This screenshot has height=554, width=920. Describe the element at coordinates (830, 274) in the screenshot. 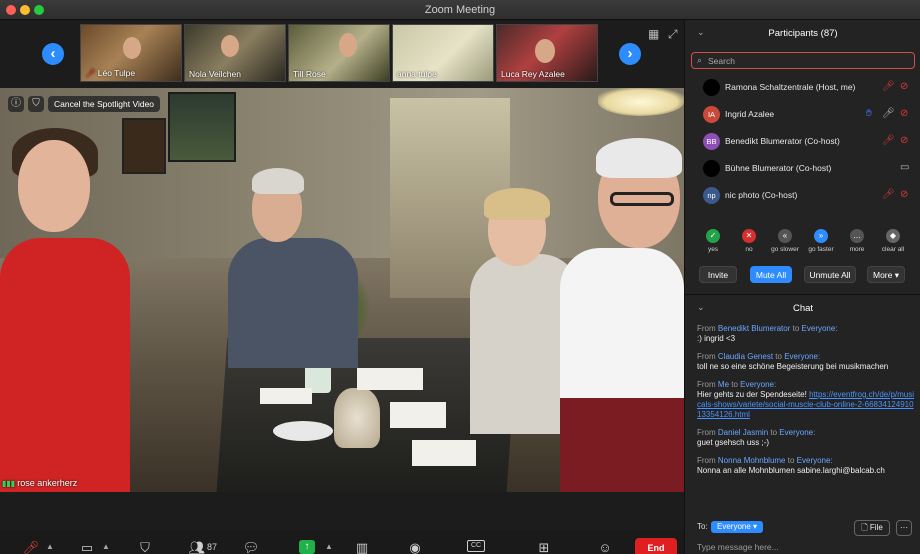

I see `unmute-all-button: Unmute All` at that location.